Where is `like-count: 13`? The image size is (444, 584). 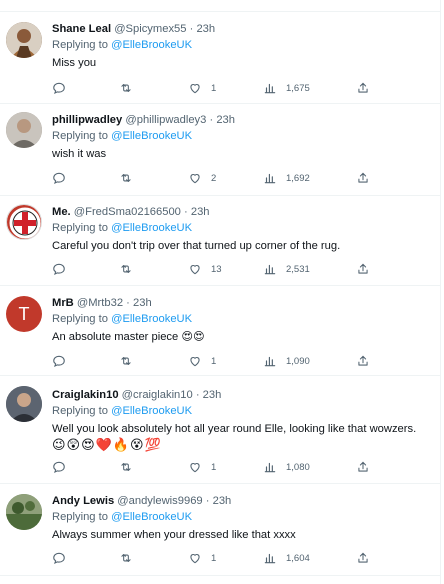
like-count: 13 is located at coordinates (216, 269).